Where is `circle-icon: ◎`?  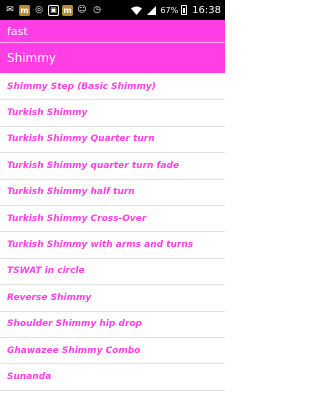
circle-icon: ◎ is located at coordinates (39, 10).